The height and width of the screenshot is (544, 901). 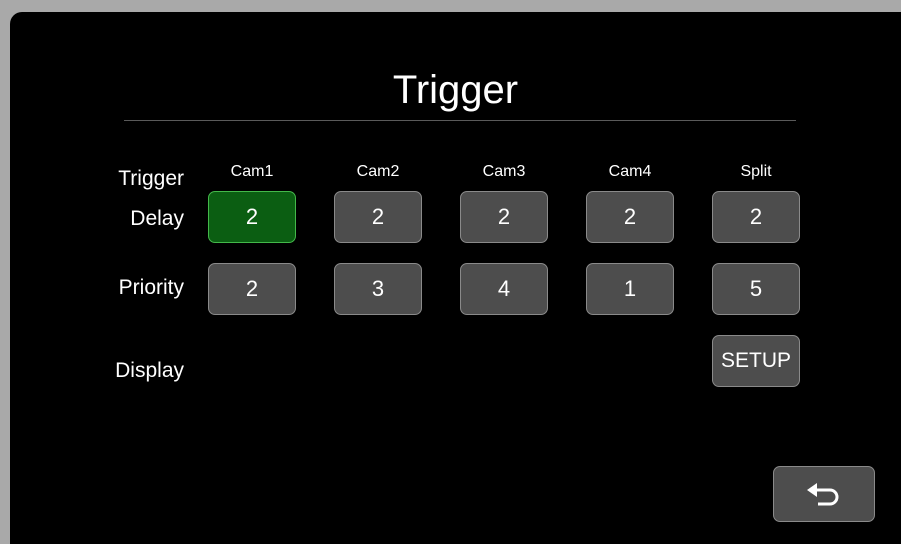 I want to click on display-setup-button: SETUP, so click(x=756, y=361).